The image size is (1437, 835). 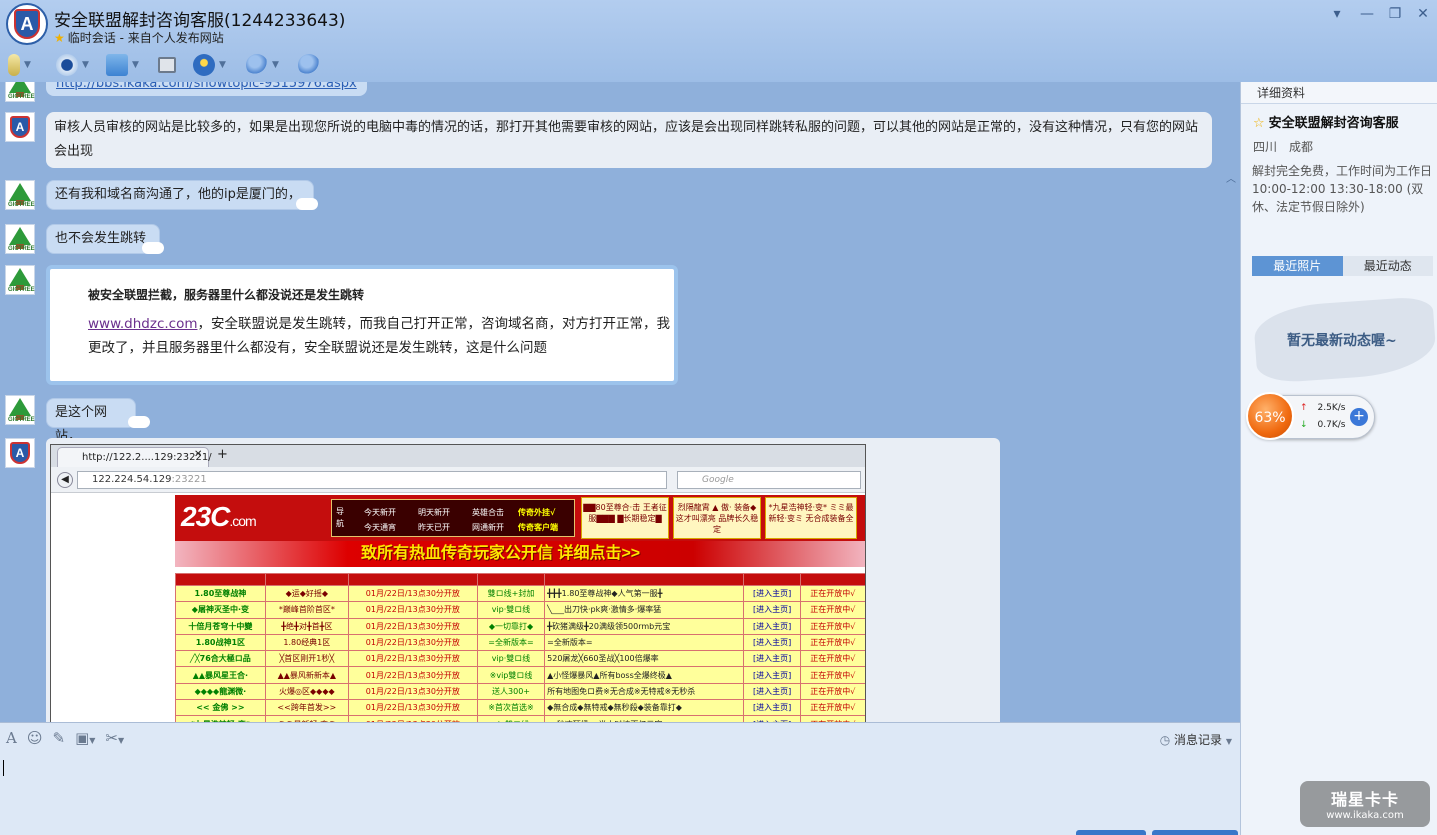 I want to click on table-cell: 雙ロ线+封加, so click(x=511, y=593).